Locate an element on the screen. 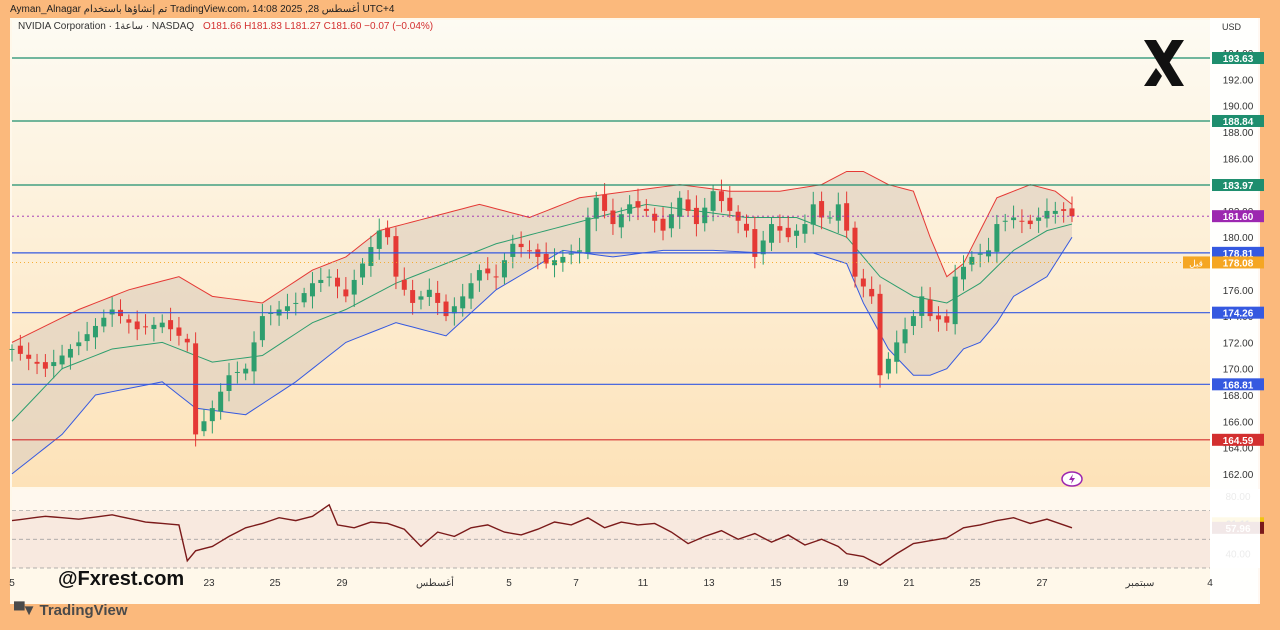 Image resolution: width=1280 pixels, height=630 pixels. marker-note: قبل is located at coordinates (1196, 263).